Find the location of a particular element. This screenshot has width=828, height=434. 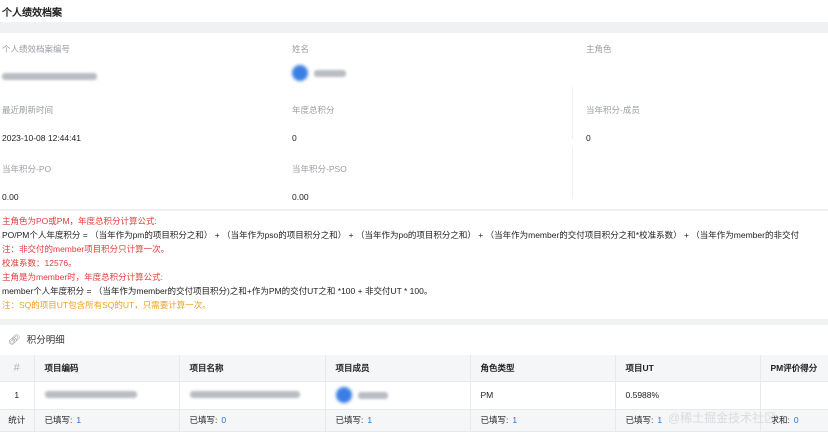

cell-project-ut: 0.5988% is located at coordinates (688, 395).